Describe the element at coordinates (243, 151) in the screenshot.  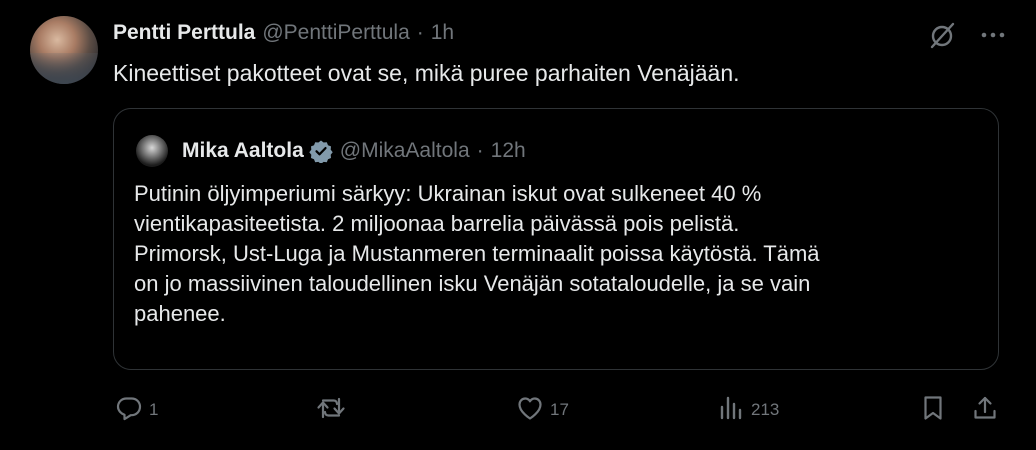
I see `quoted-author-name: Mika Aaltola` at that location.